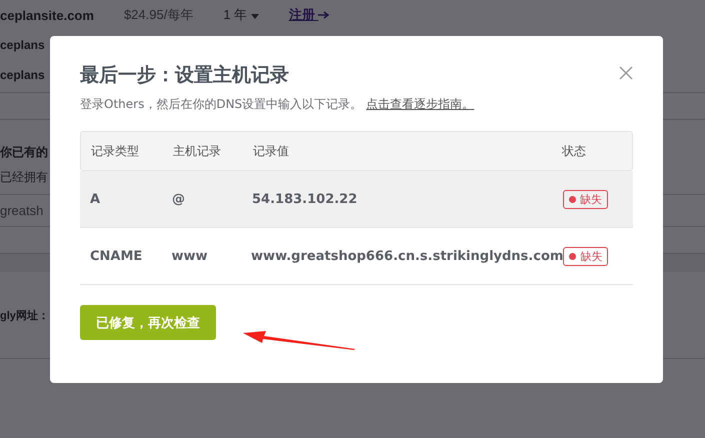 The height and width of the screenshot is (438, 705). Describe the element at coordinates (116, 256) in the screenshot. I see `table-cell-text: CNAME` at that location.